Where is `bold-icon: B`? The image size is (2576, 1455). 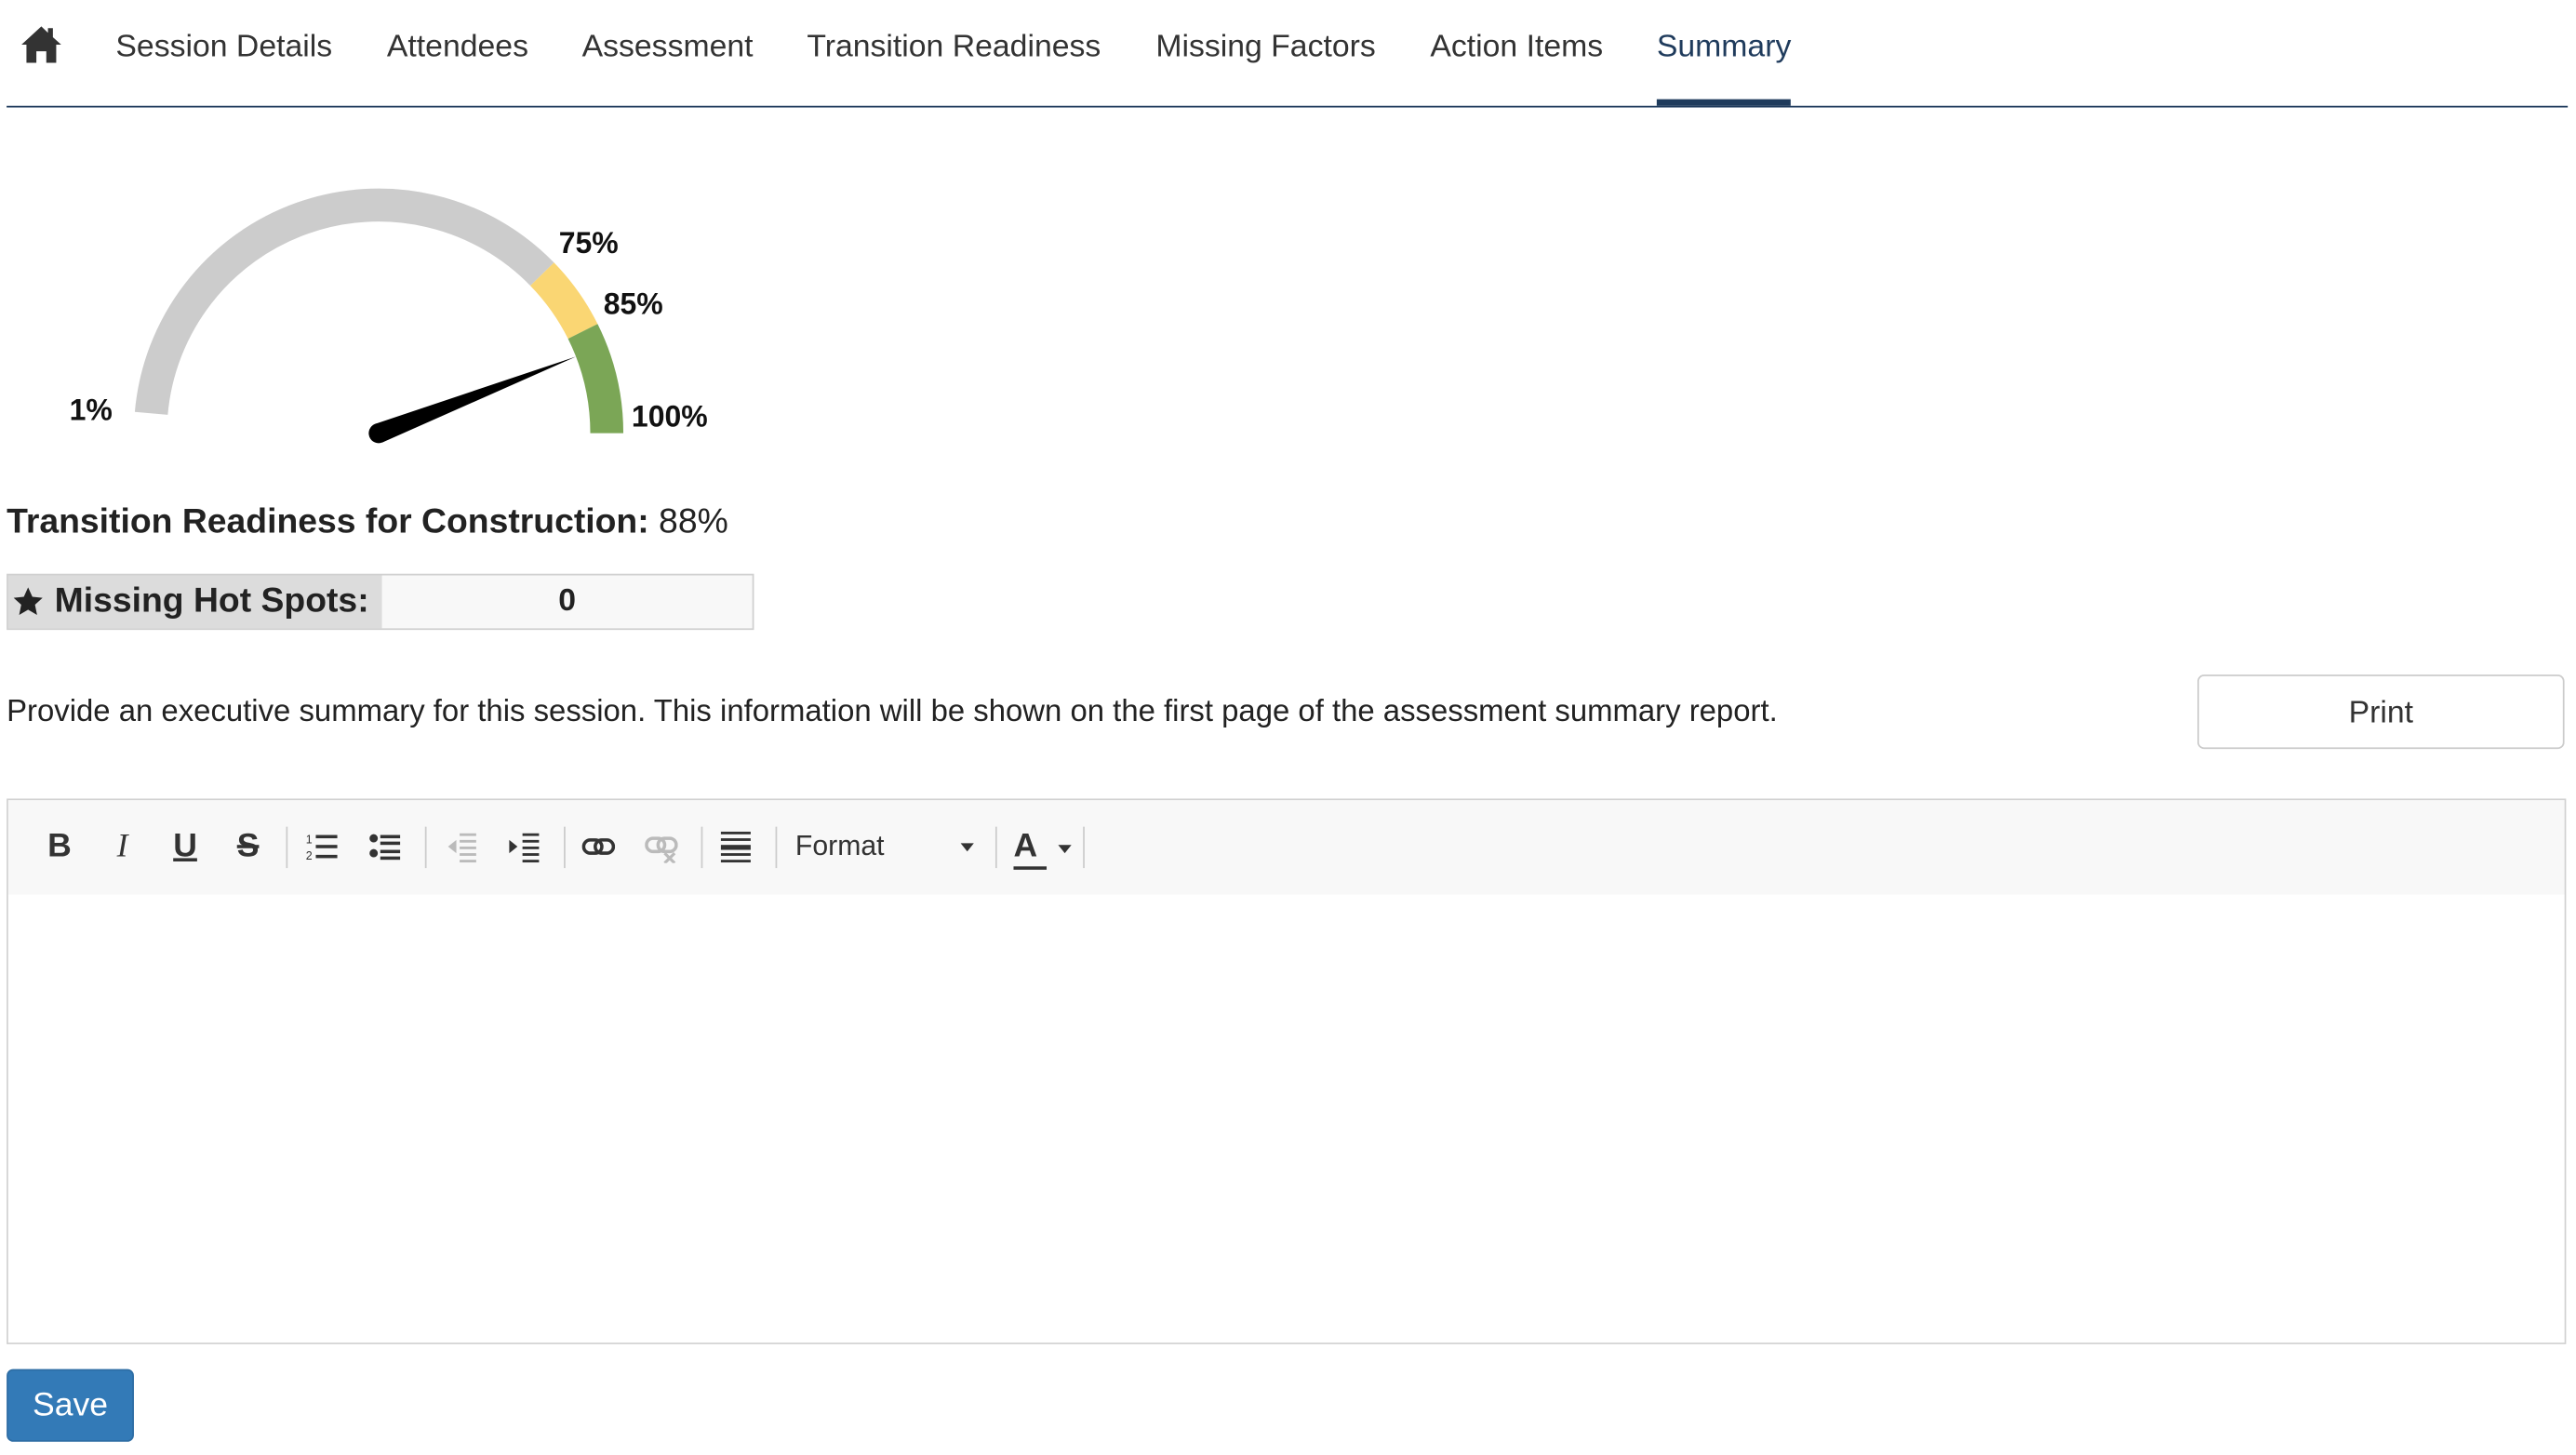
bold-icon: B is located at coordinates (59, 846).